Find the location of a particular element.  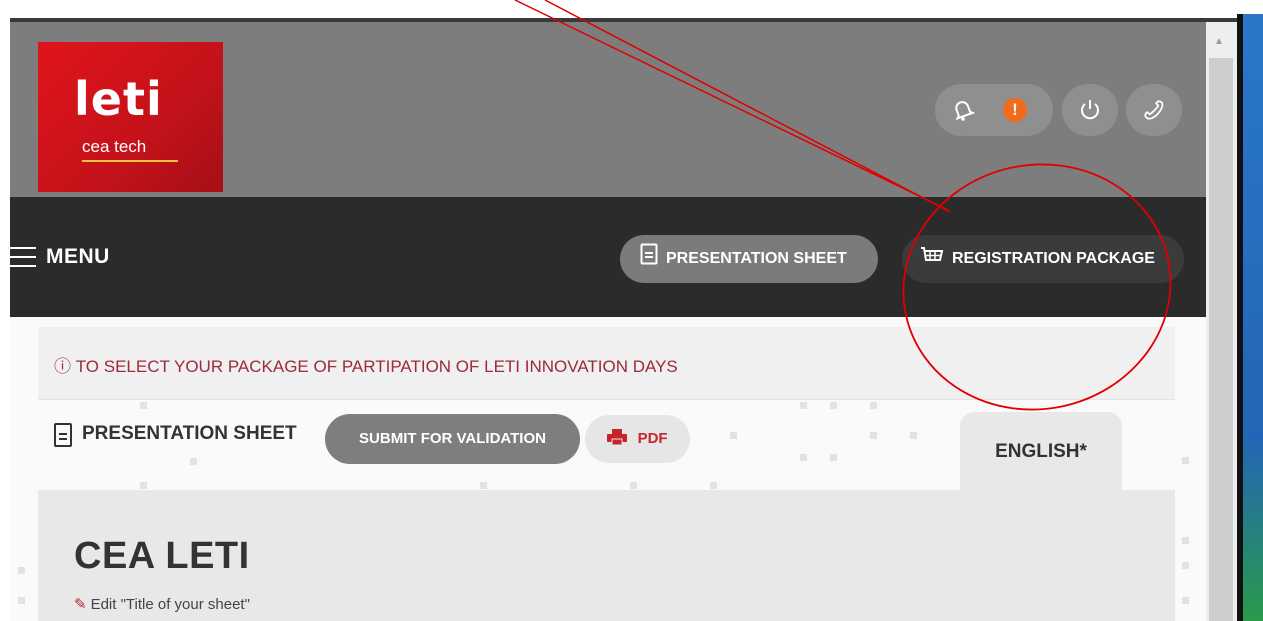

phone-icon is located at coordinates (1154, 110).